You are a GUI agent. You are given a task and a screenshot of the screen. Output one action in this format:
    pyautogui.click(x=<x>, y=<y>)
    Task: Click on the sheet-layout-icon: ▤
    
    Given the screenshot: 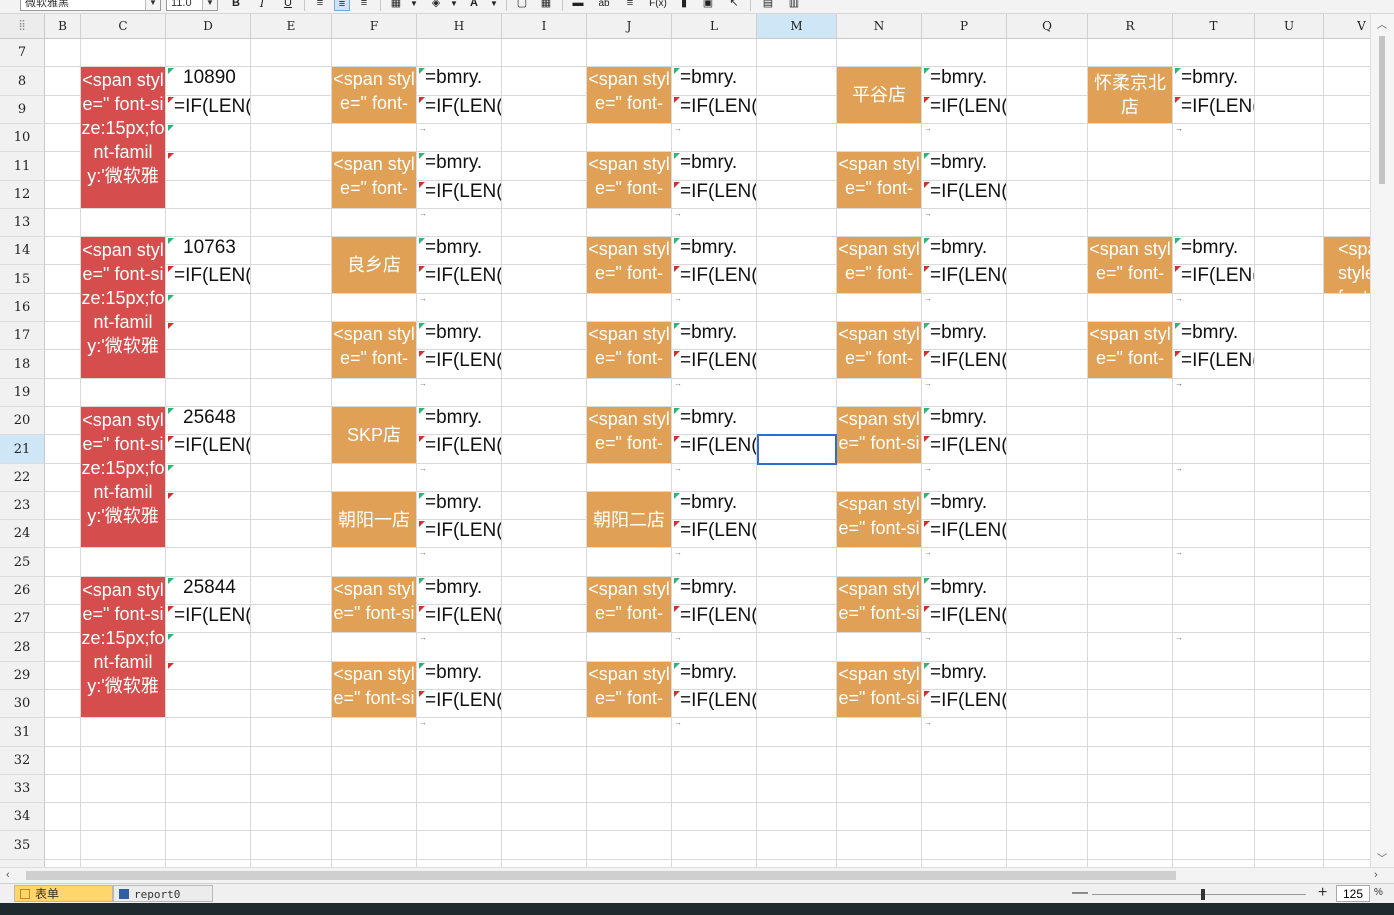 What is the action you would take?
    pyautogui.click(x=768, y=5)
    